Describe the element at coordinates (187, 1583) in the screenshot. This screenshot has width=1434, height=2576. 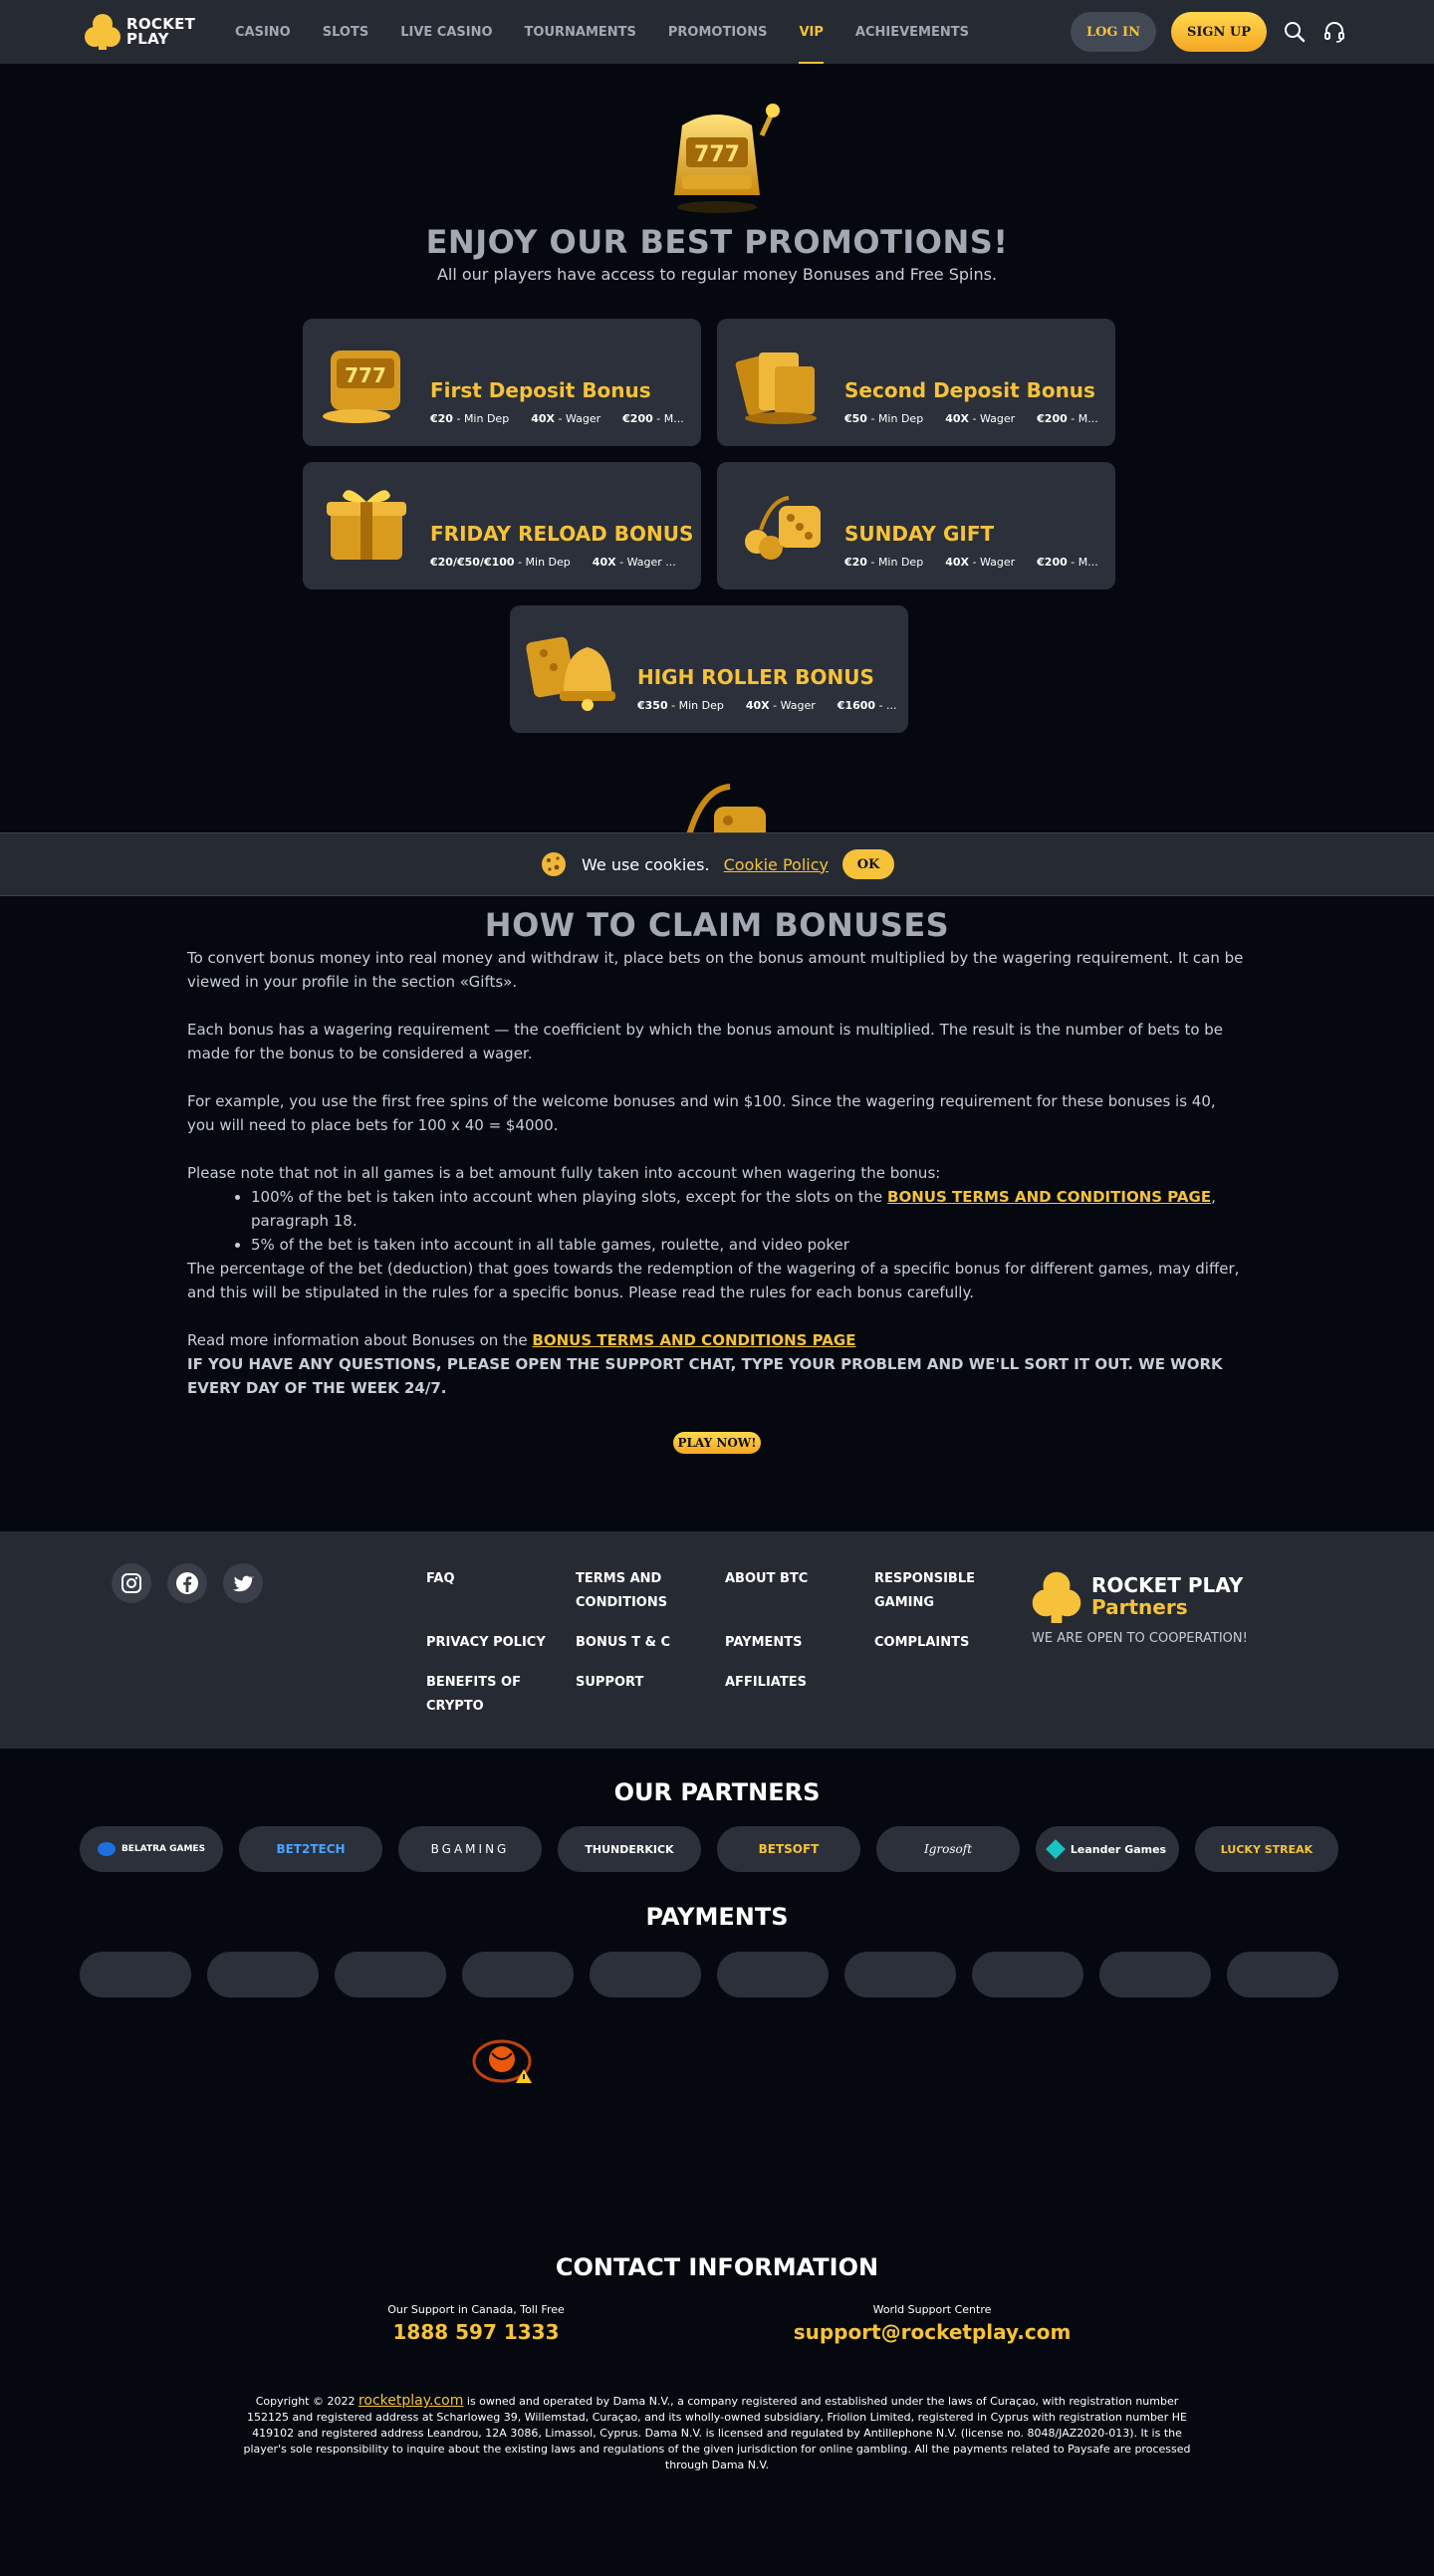
I see `facebook-icon` at that location.